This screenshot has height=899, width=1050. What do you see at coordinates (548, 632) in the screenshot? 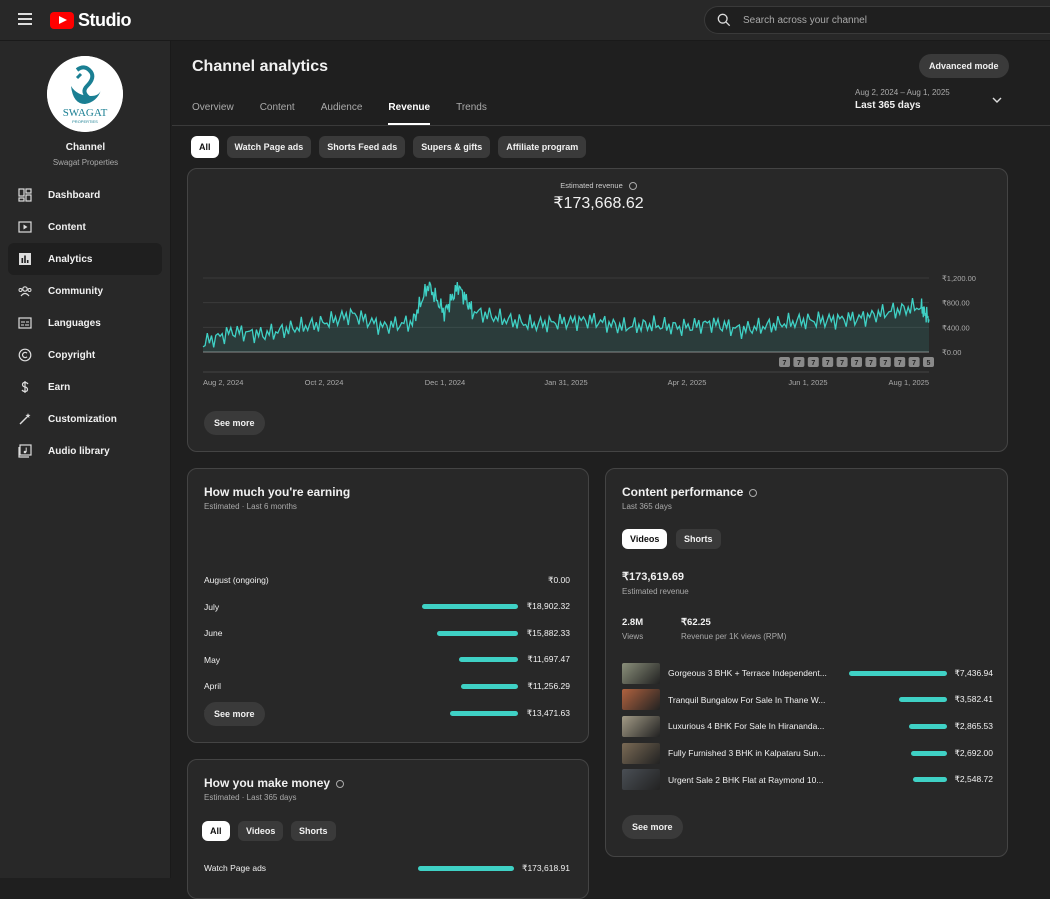
I see `earning-row-value: ₹15,882.33` at bounding box center [548, 632].